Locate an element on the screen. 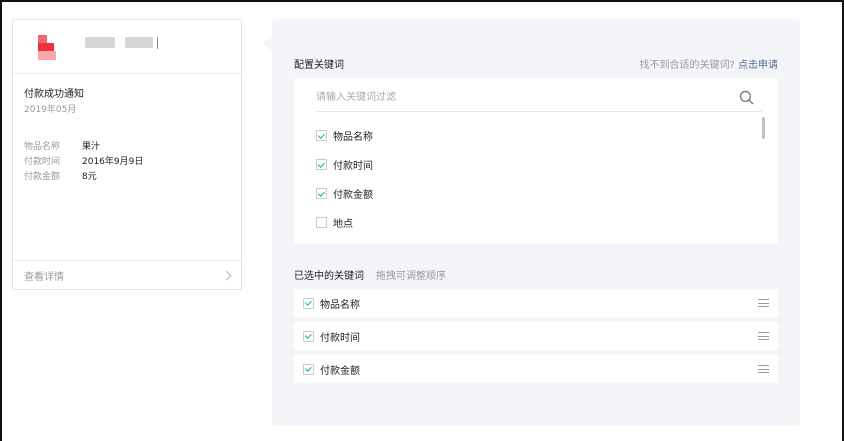  keyword-label: 付款时间 is located at coordinates (353, 166).